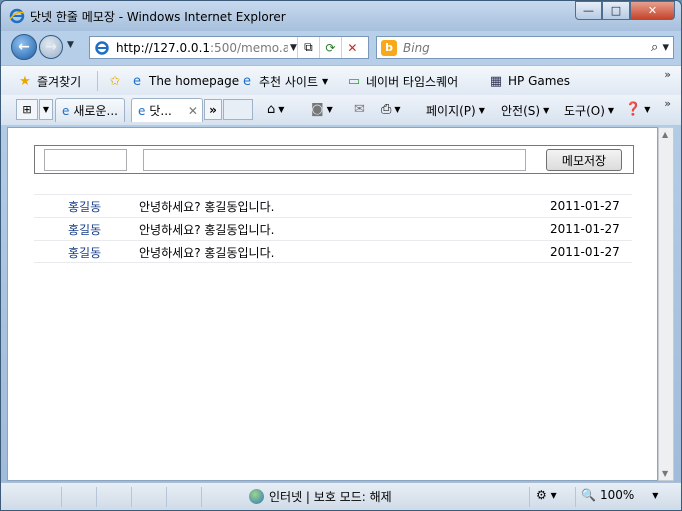  What do you see at coordinates (451, 111) in the screenshot?
I see `page-menu-label: 페이지(P)` at bounding box center [451, 111].